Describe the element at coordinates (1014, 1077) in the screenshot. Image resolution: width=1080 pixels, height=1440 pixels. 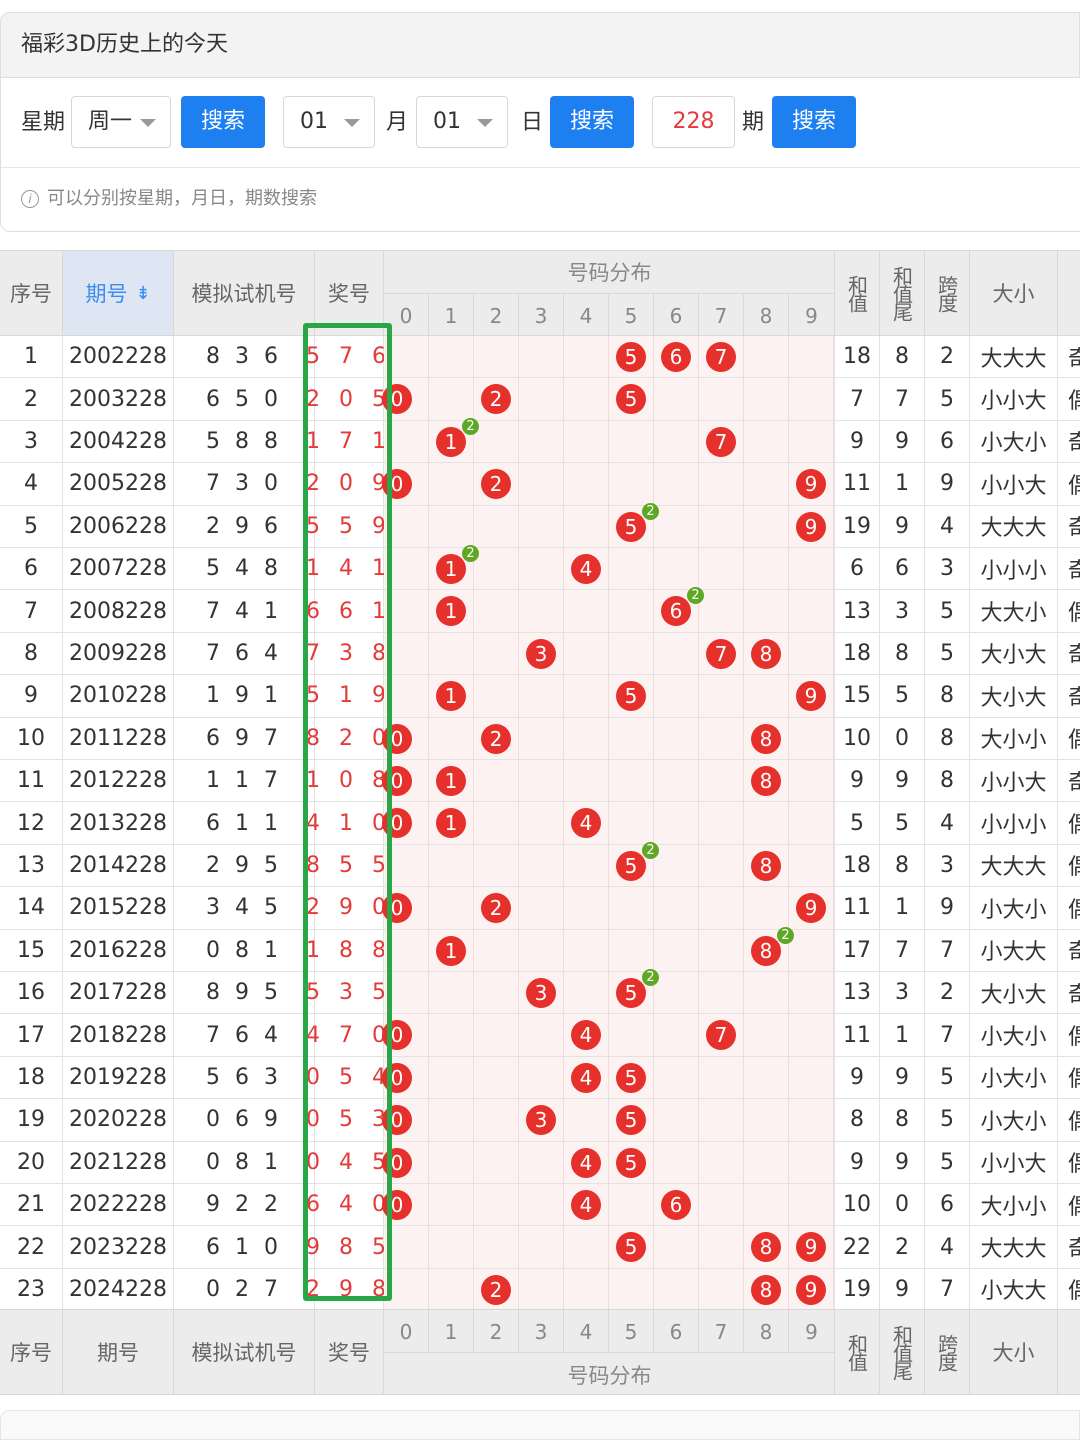
I see `size-cell: 小大小` at that location.